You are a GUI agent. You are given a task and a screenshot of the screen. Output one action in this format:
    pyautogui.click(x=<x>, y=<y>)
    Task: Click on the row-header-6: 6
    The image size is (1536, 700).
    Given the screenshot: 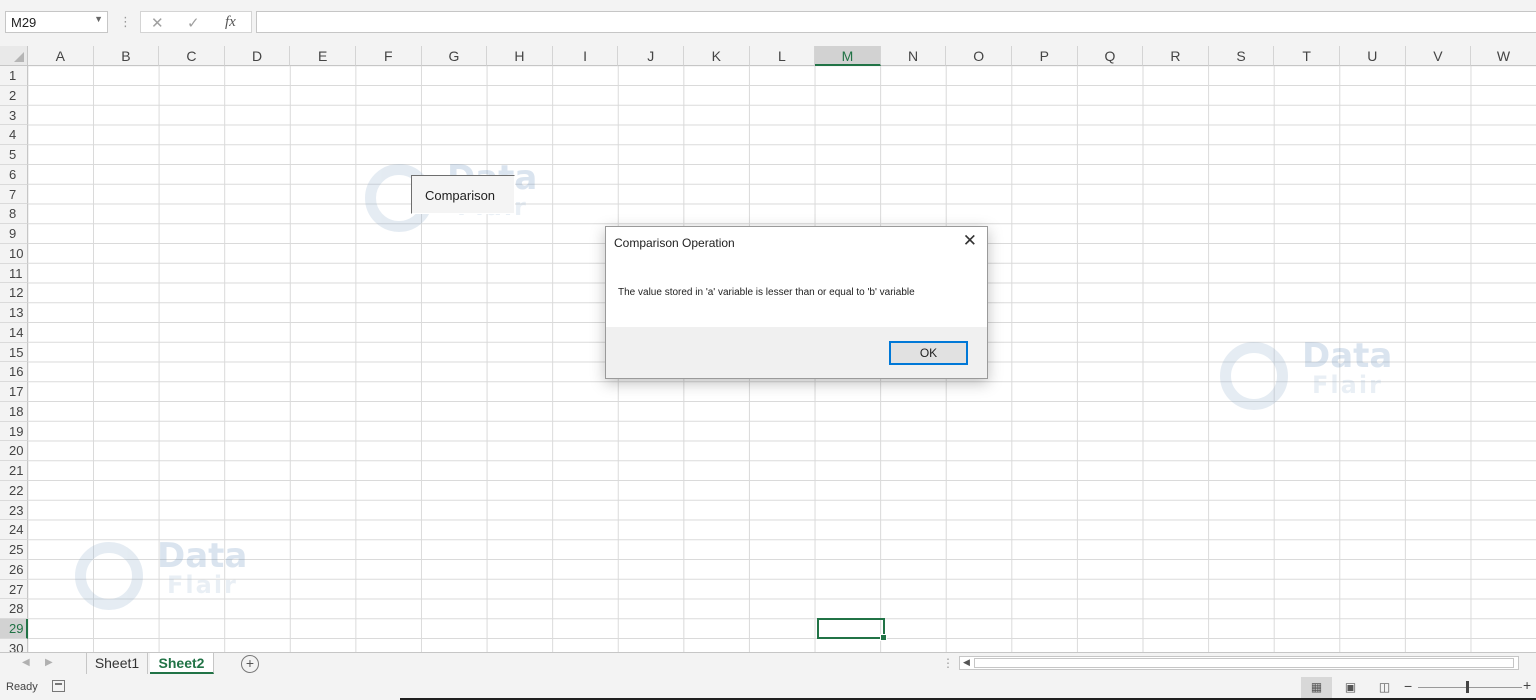 What is the action you would take?
    pyautogui.click(x=14, y=174)
    